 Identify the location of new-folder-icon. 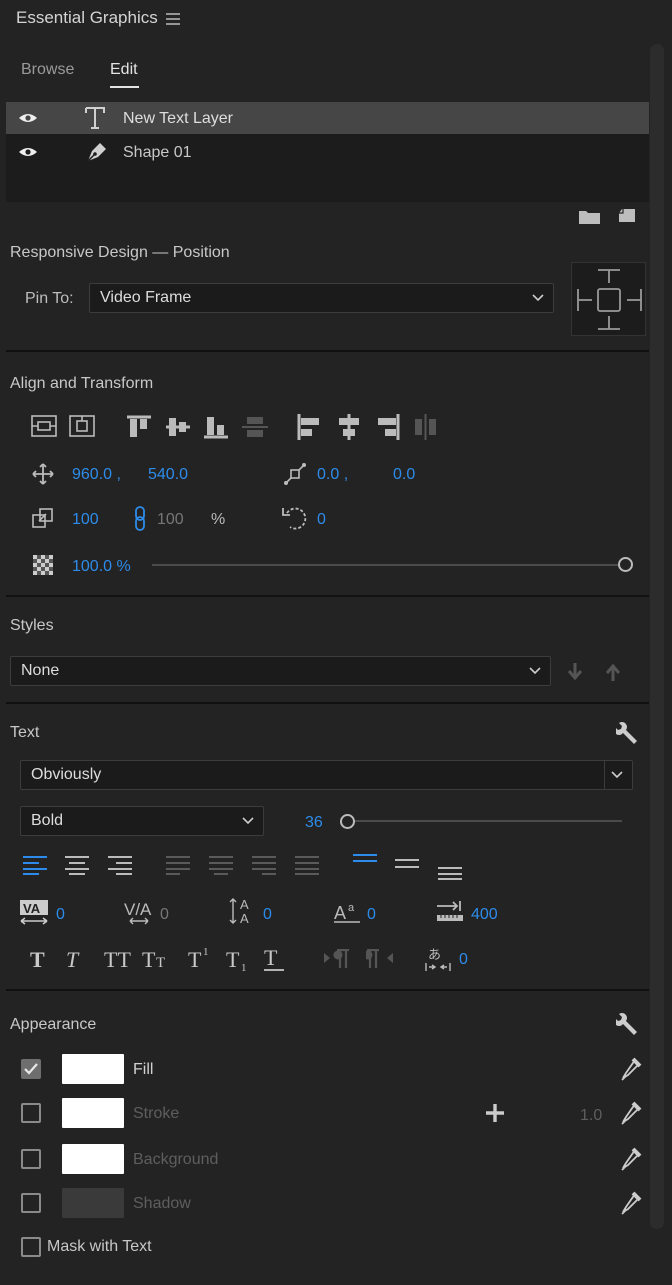
(589, 216).